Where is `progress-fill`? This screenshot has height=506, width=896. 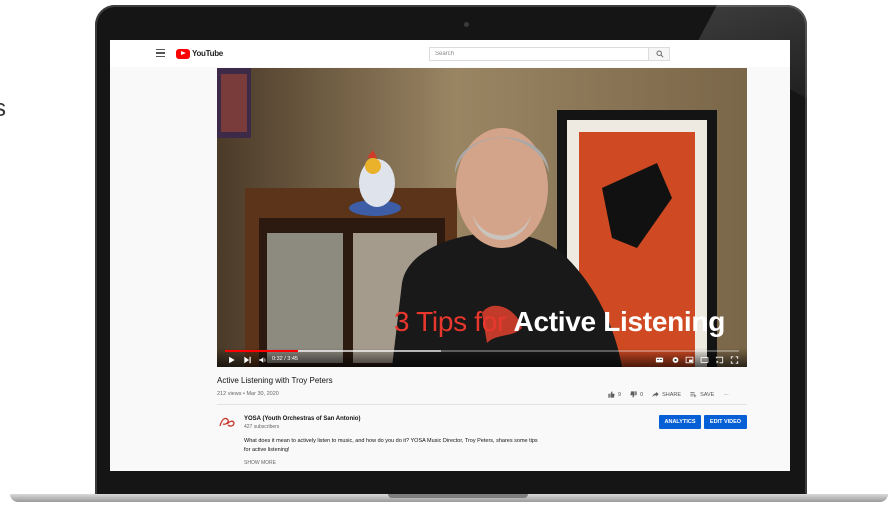 progress-fill is located at coordinates (261, 351).